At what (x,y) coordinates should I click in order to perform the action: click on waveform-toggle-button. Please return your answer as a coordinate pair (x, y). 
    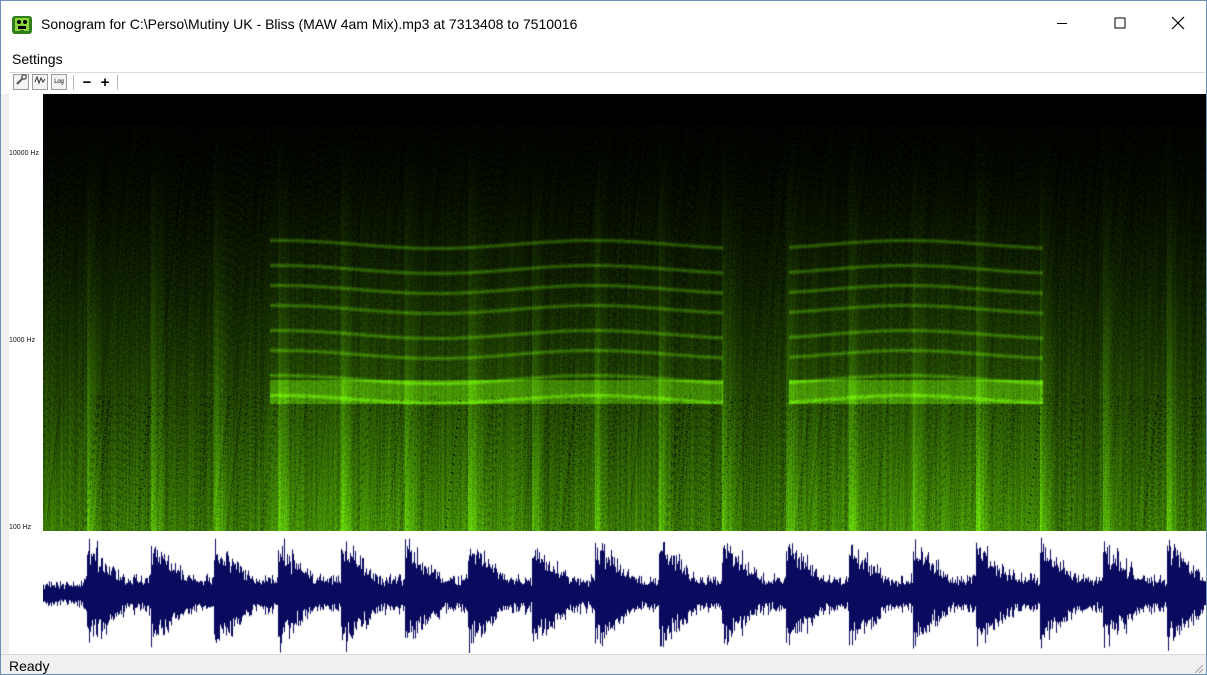
    Looking at the image, I should click on (40, 82).